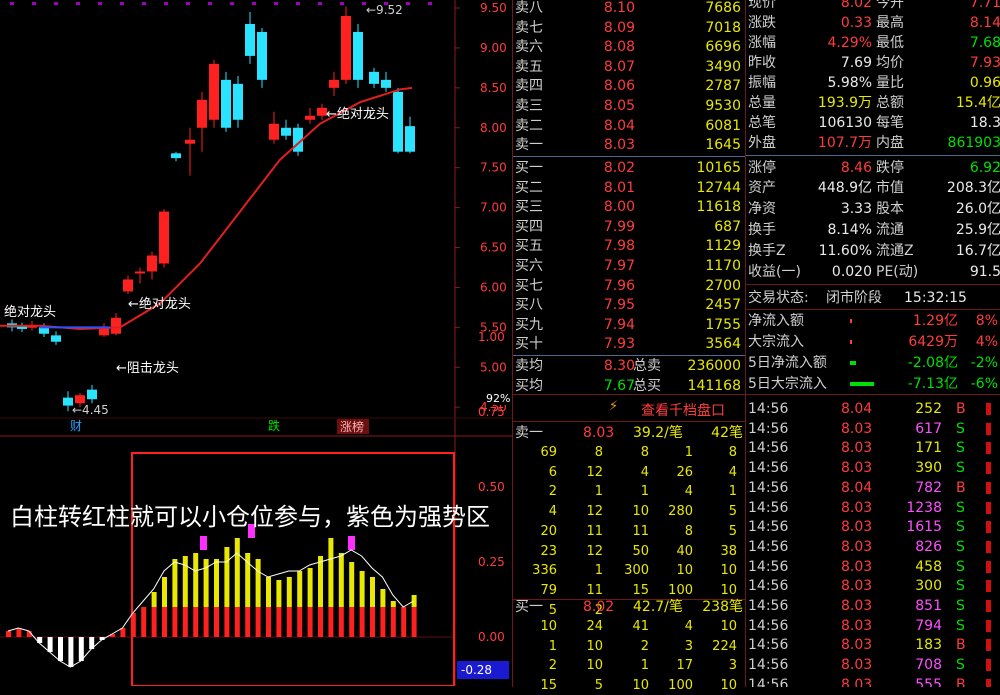 This screenshot has width=1000, height=695. Describe the element at coordinates (890, 188) in the screenshot. I see `stat-label: 市值` at that location.